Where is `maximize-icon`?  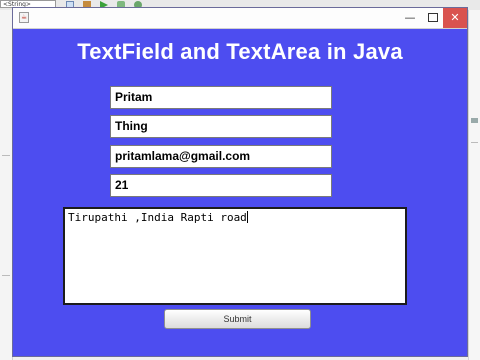 maximize-icon is located at coordinates (433, 17).